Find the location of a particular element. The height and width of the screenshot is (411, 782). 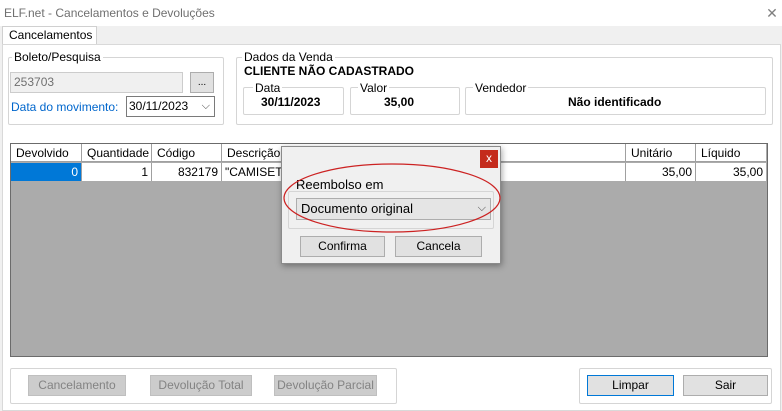

annotation-ellipse is located at coordinates (392, 198).